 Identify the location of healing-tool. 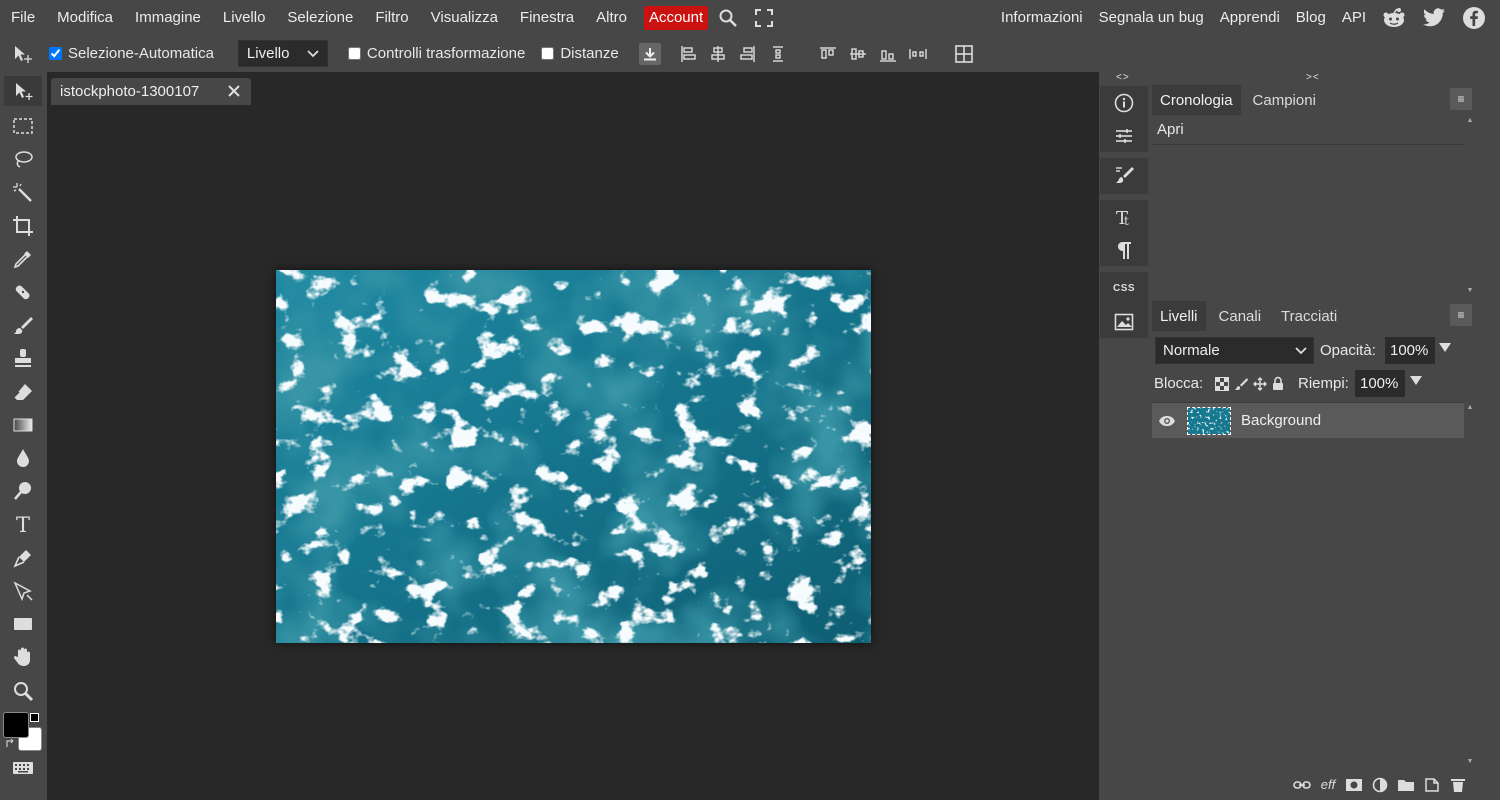
(23, 292).